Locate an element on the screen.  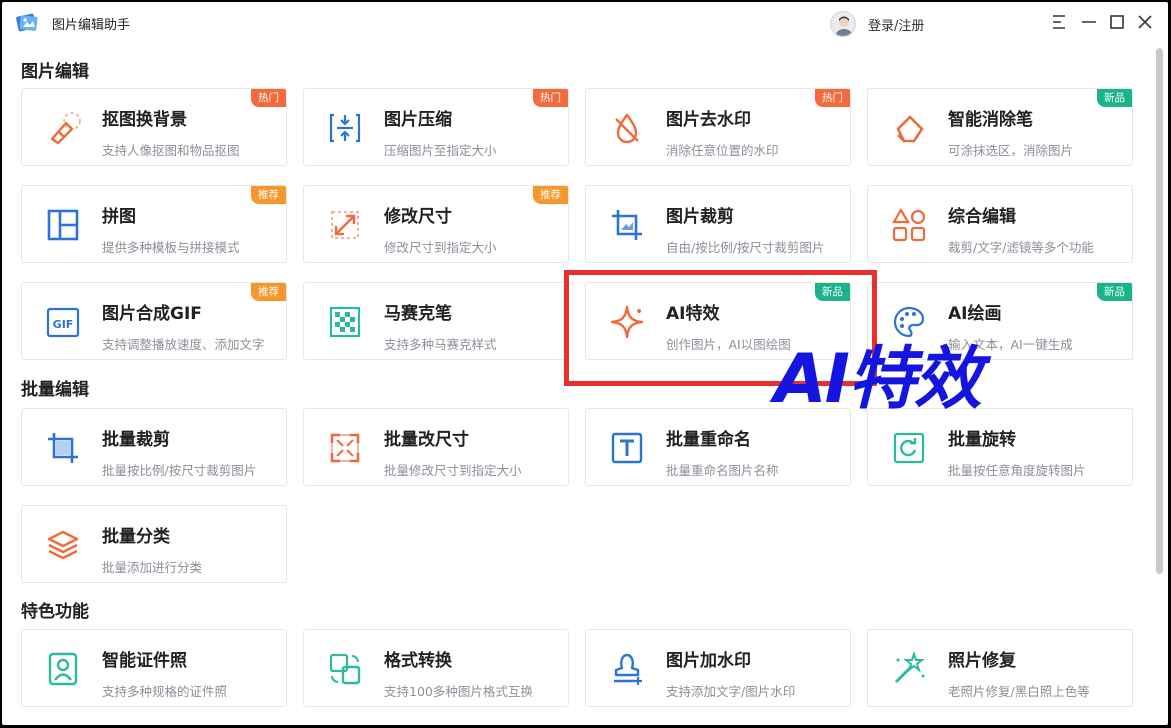
feature-description: 老照片修复/黑白照上色等 is located at coordinates (1019, 691).